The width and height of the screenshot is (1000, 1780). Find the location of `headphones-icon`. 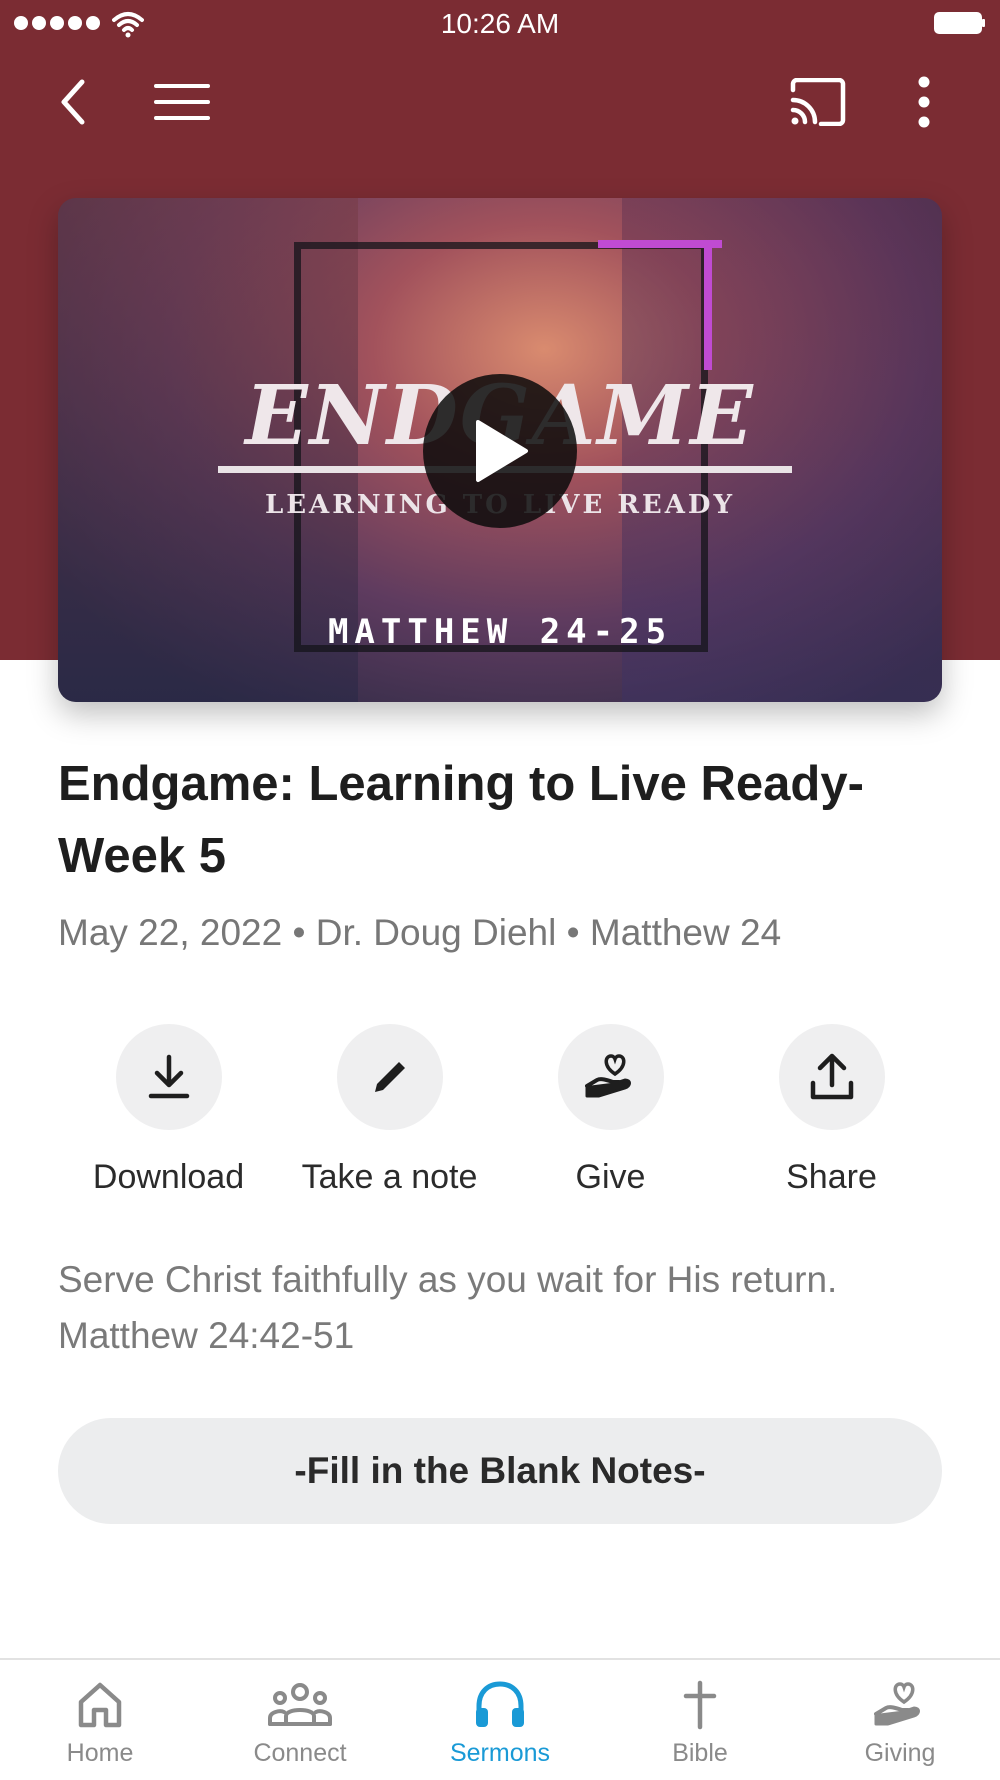

headphones-icon is located at coordinates (500, 1704).